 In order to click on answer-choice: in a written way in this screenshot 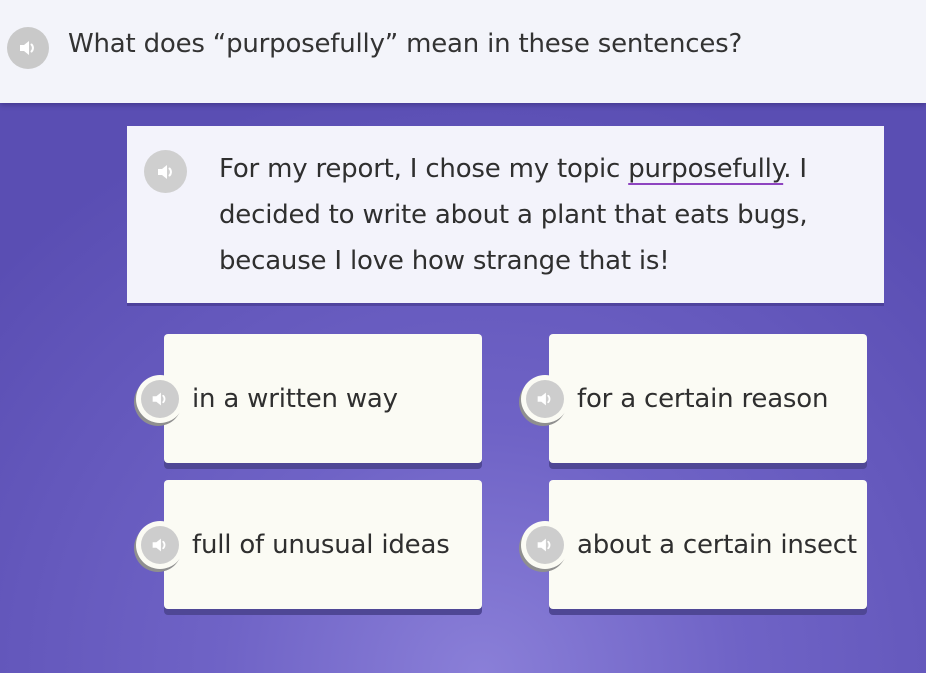, I will do `click(309, 398)`.